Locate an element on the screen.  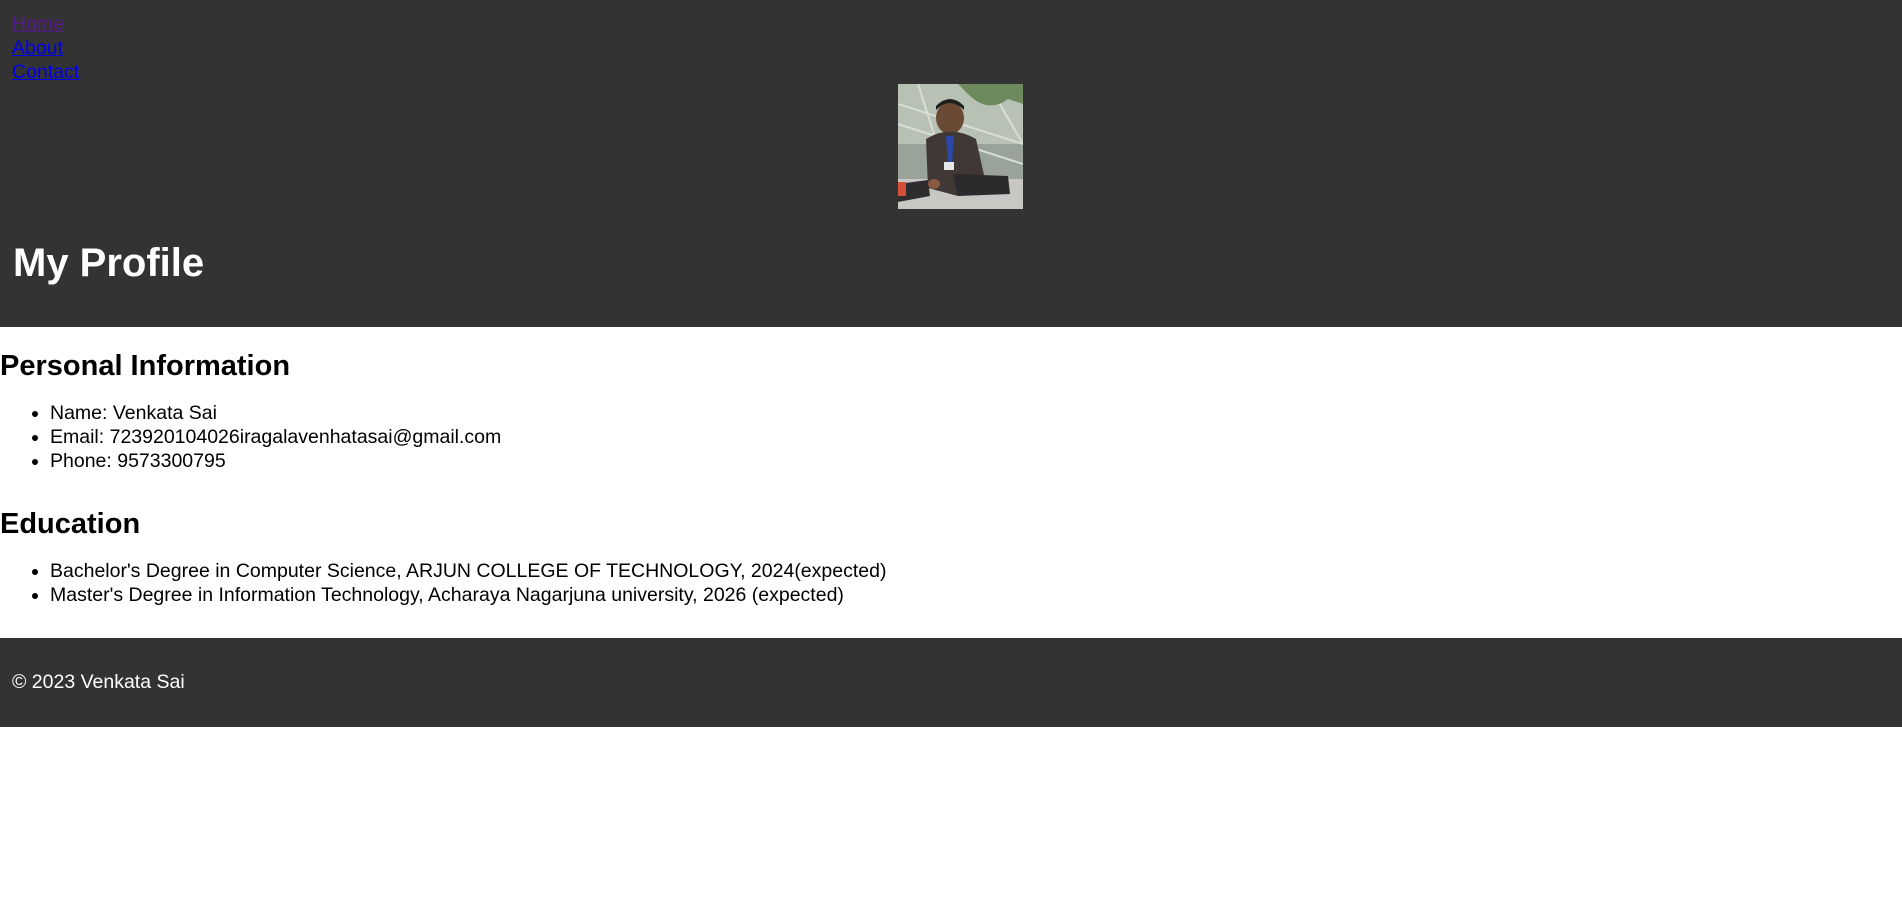
profile-photo is located at coordinates (960, 146).